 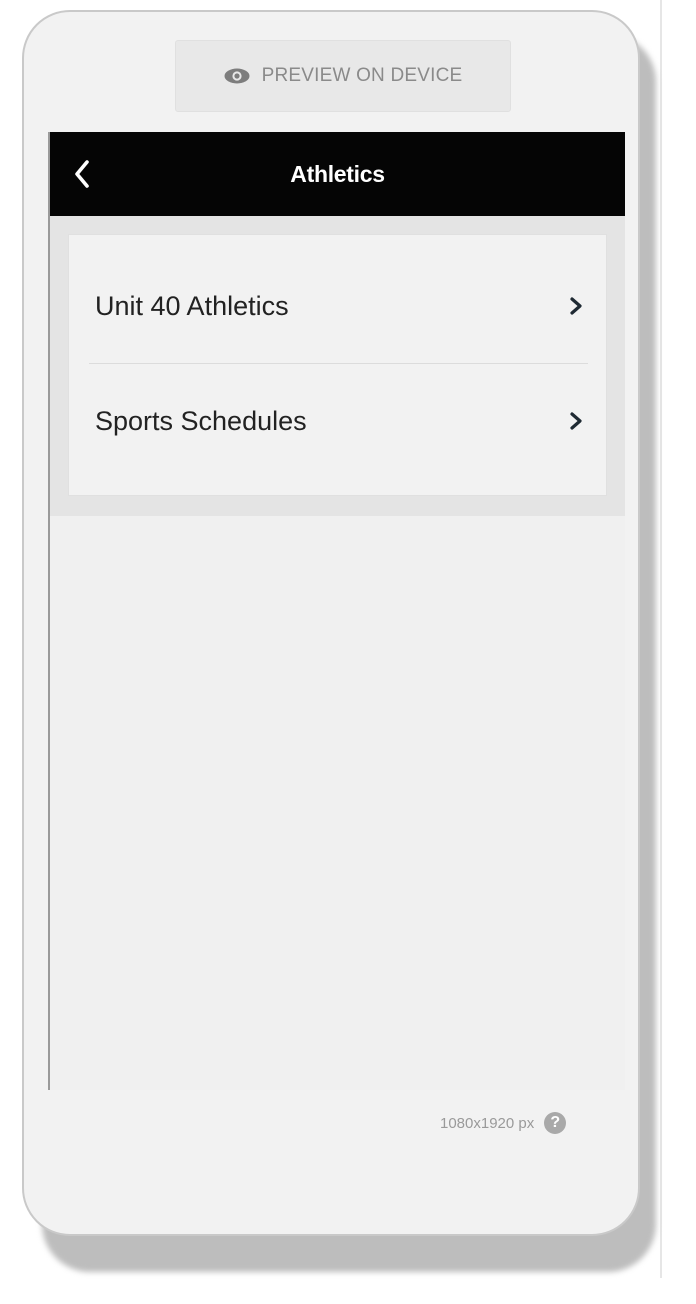 I want to click on list-item-label: Unit 40 Athletics, so click(x=192, y=305).